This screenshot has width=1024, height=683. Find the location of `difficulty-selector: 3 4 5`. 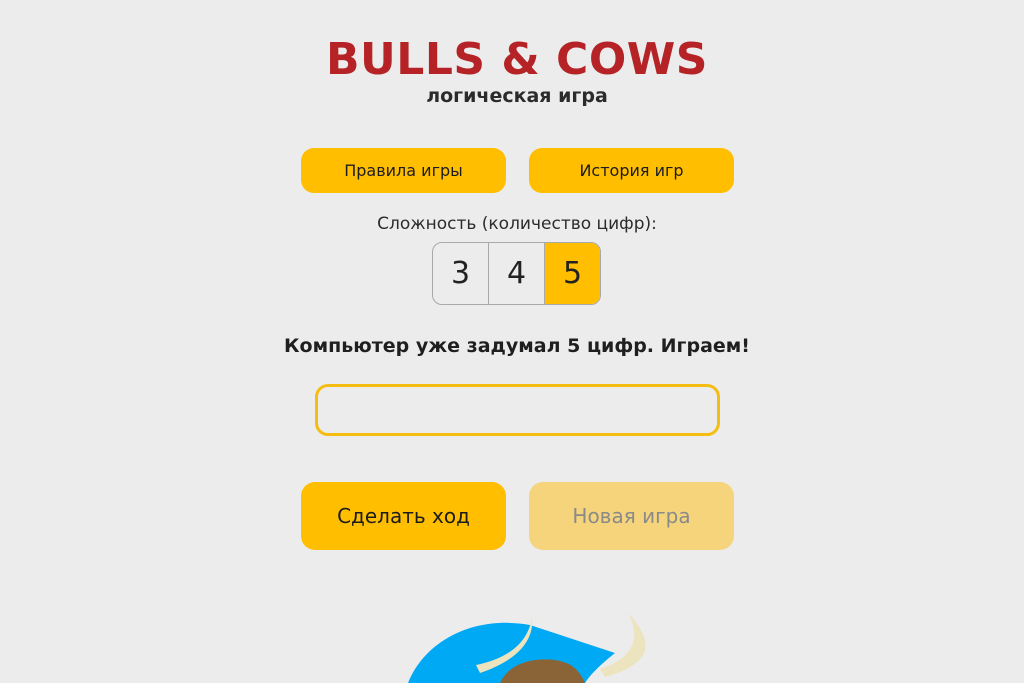

difficulty-selector: 3 4 5 is located at coordinates (516, 273).